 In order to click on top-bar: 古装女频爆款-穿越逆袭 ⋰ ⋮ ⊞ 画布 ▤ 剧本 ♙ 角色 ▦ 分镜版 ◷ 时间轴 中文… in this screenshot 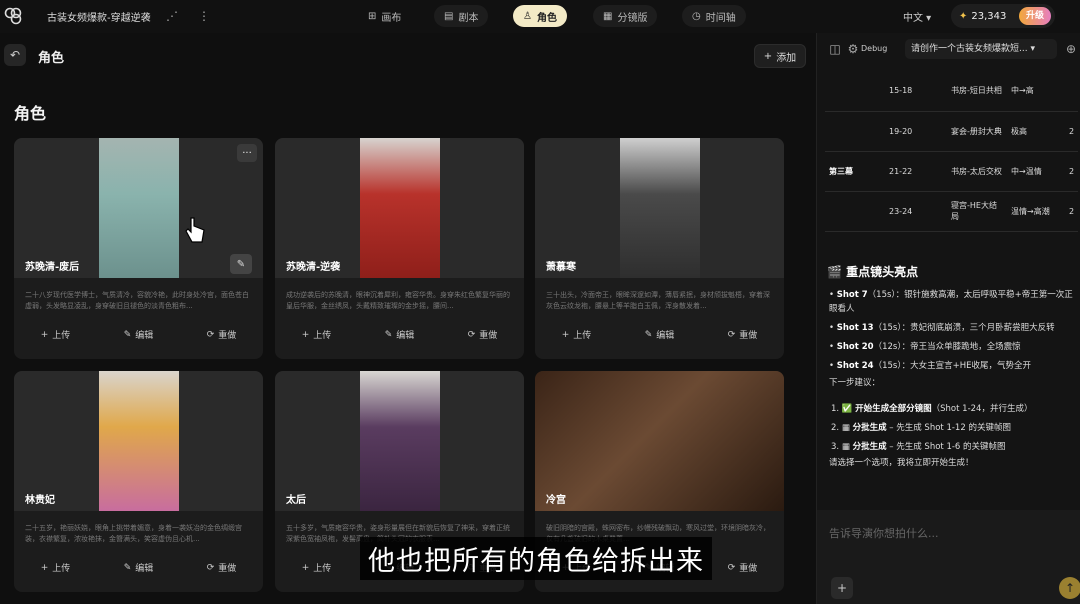, I will do `click(540, 16)`.